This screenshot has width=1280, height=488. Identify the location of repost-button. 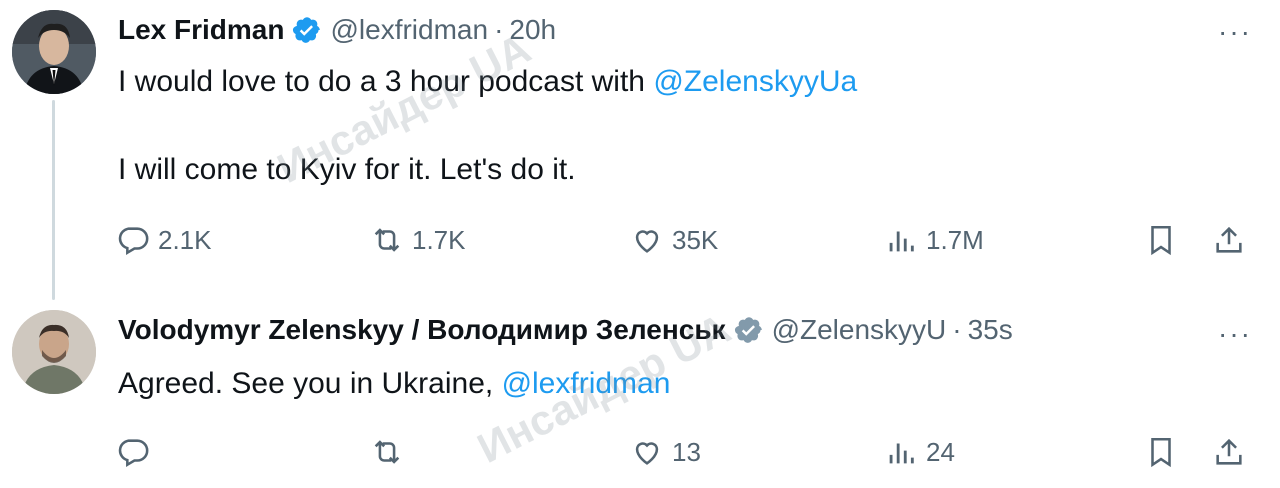
(391, 452).